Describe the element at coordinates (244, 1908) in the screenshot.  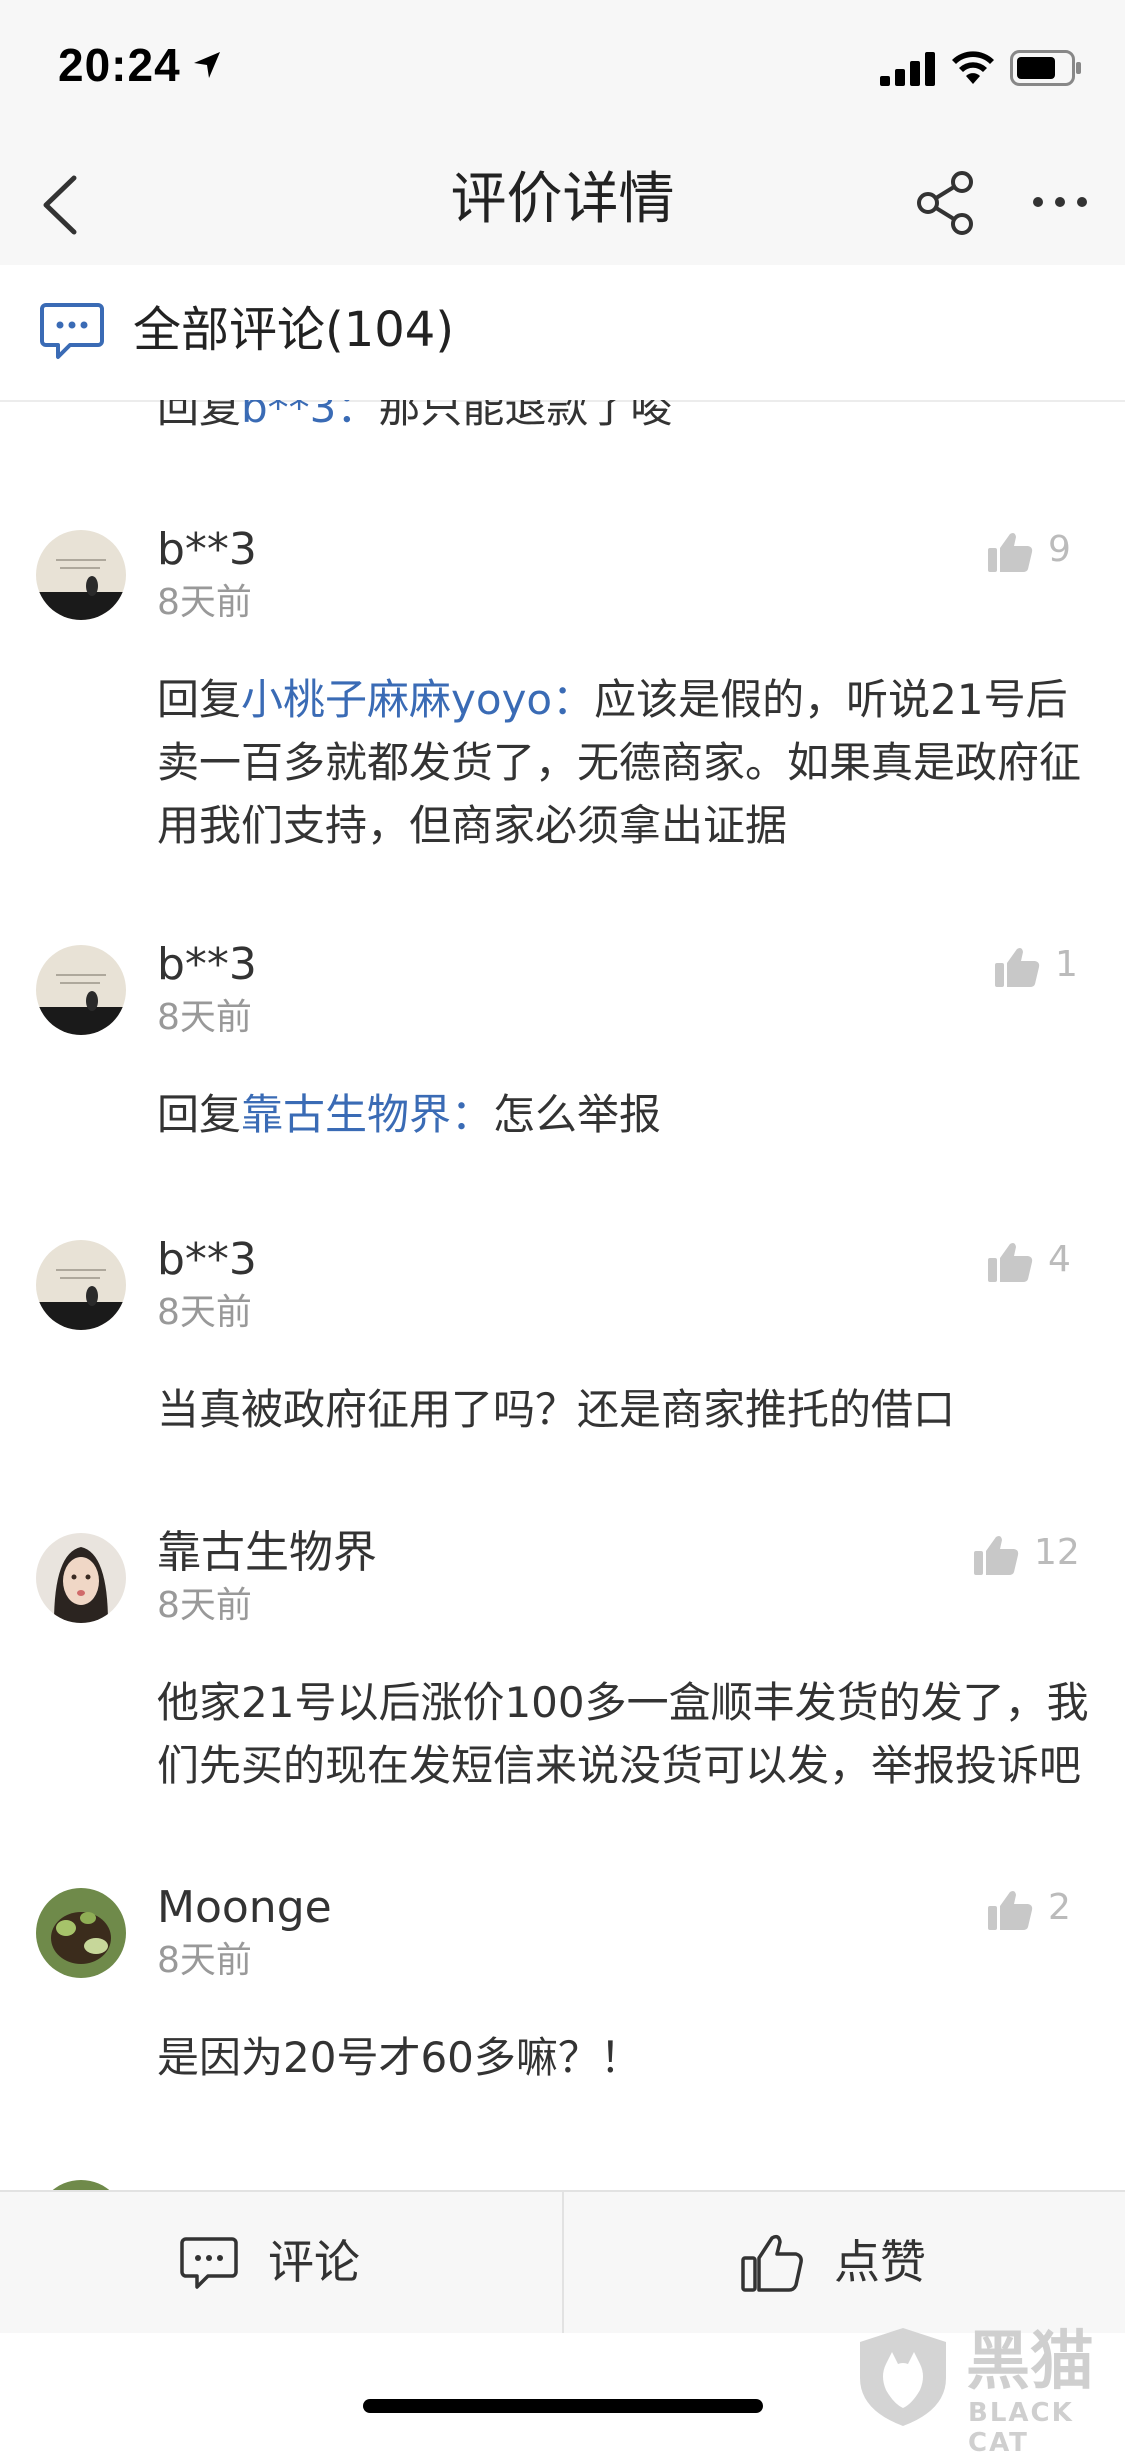
I see `username: Moonge` at that location.